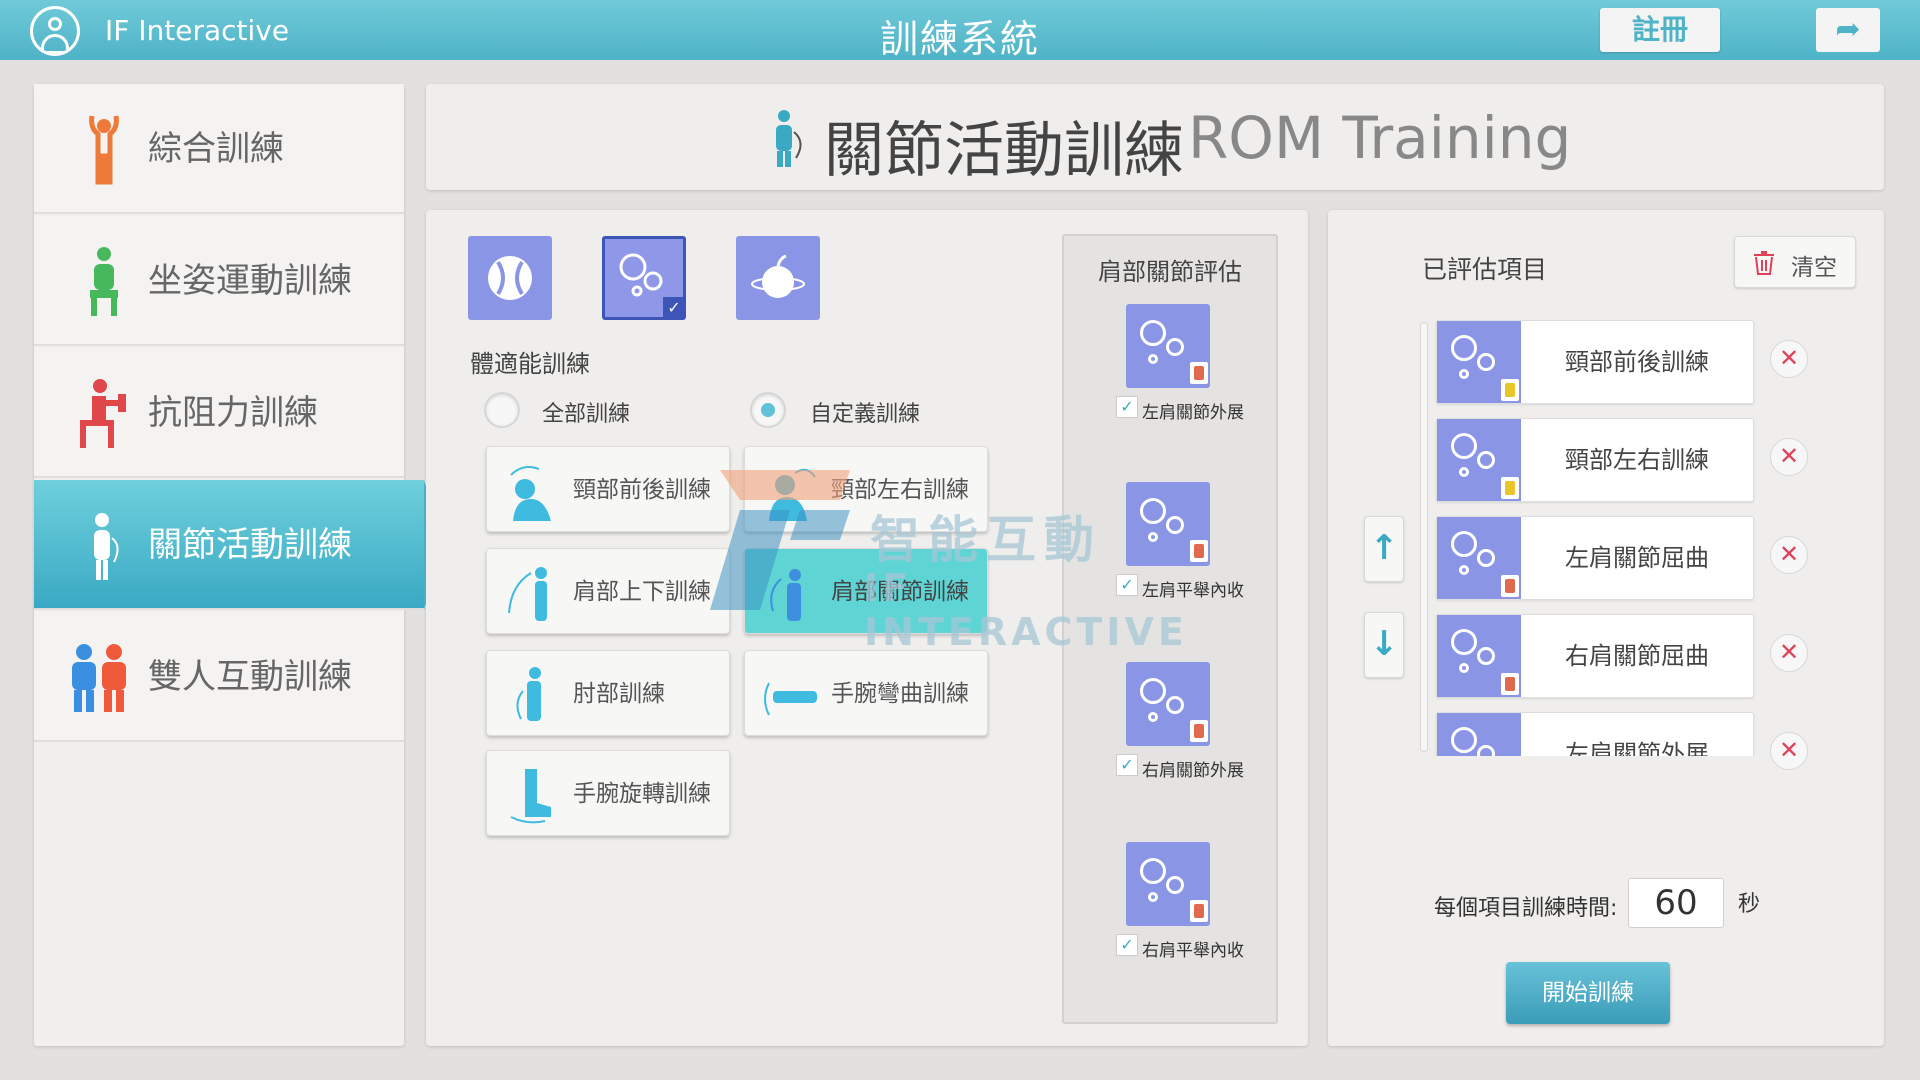 The image size is (1920, 1080). What do you see at coordinates (1485, 269) in the screenshot?
I see `assessed-title: 已評估項目` at bounding box center [1485, 269].